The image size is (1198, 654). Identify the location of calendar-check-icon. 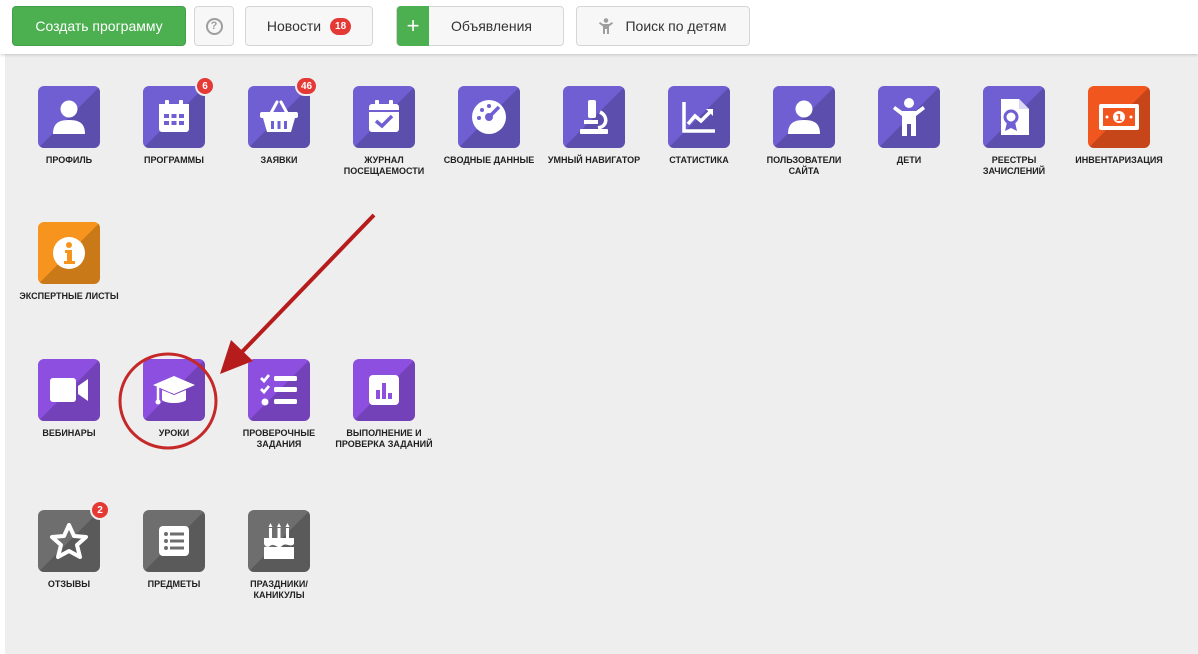
(384, 117).